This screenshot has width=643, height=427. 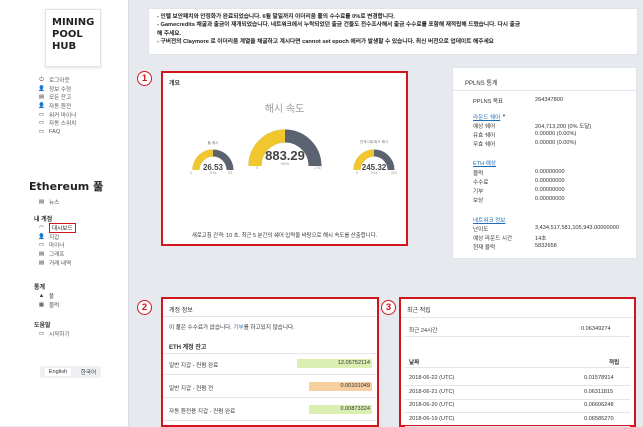 What do you see at coordinates (67, 34) in the screenshot?
I see `logo-line-2: POOL` at bounding box center [67, 34].